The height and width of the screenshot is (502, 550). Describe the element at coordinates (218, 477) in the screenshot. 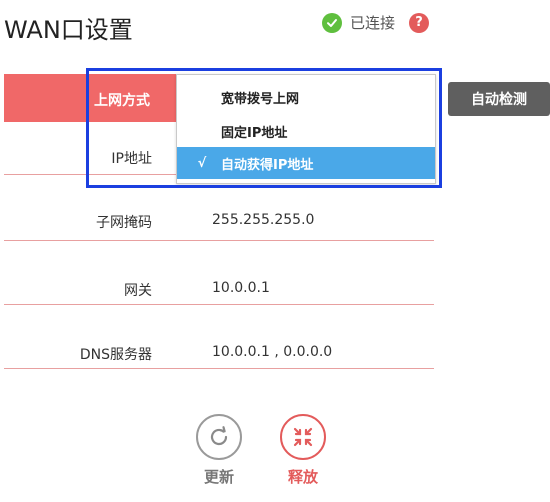

I see `refresh-label: 更新` at that location.